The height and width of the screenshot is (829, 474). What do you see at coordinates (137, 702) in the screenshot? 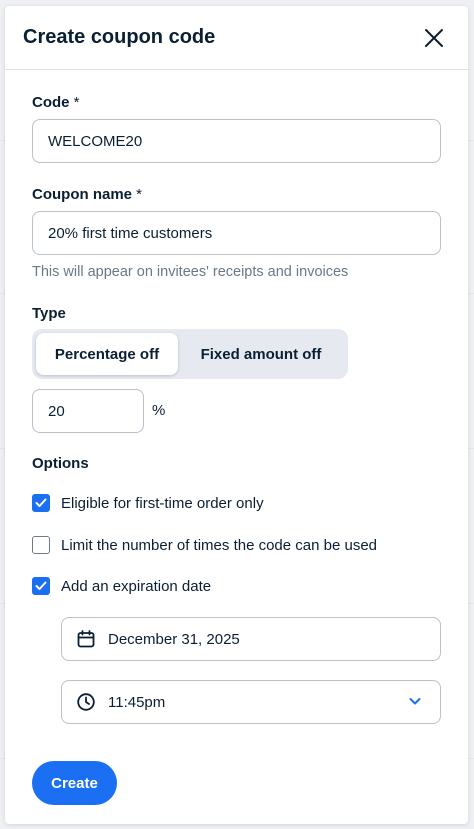
I see `expiration-time-value: 11:45pm` at bounding box center [137, 702].